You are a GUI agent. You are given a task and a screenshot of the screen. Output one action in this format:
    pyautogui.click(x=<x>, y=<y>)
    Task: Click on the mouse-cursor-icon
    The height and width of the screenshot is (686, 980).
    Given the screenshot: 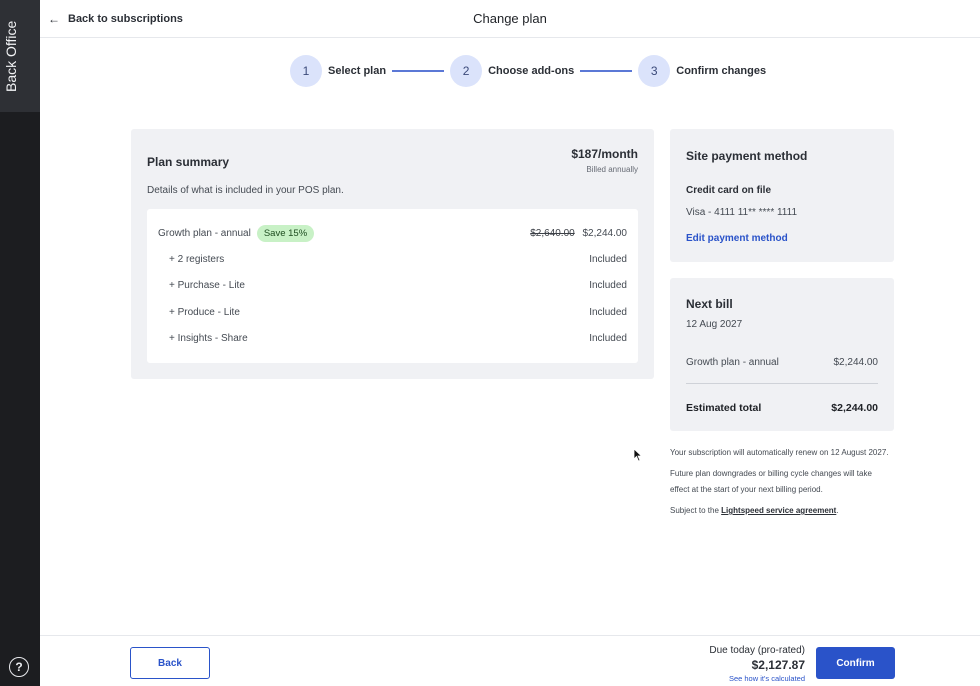 What is the action you would take?
    pyautogui.click(x=638, y=455)
    